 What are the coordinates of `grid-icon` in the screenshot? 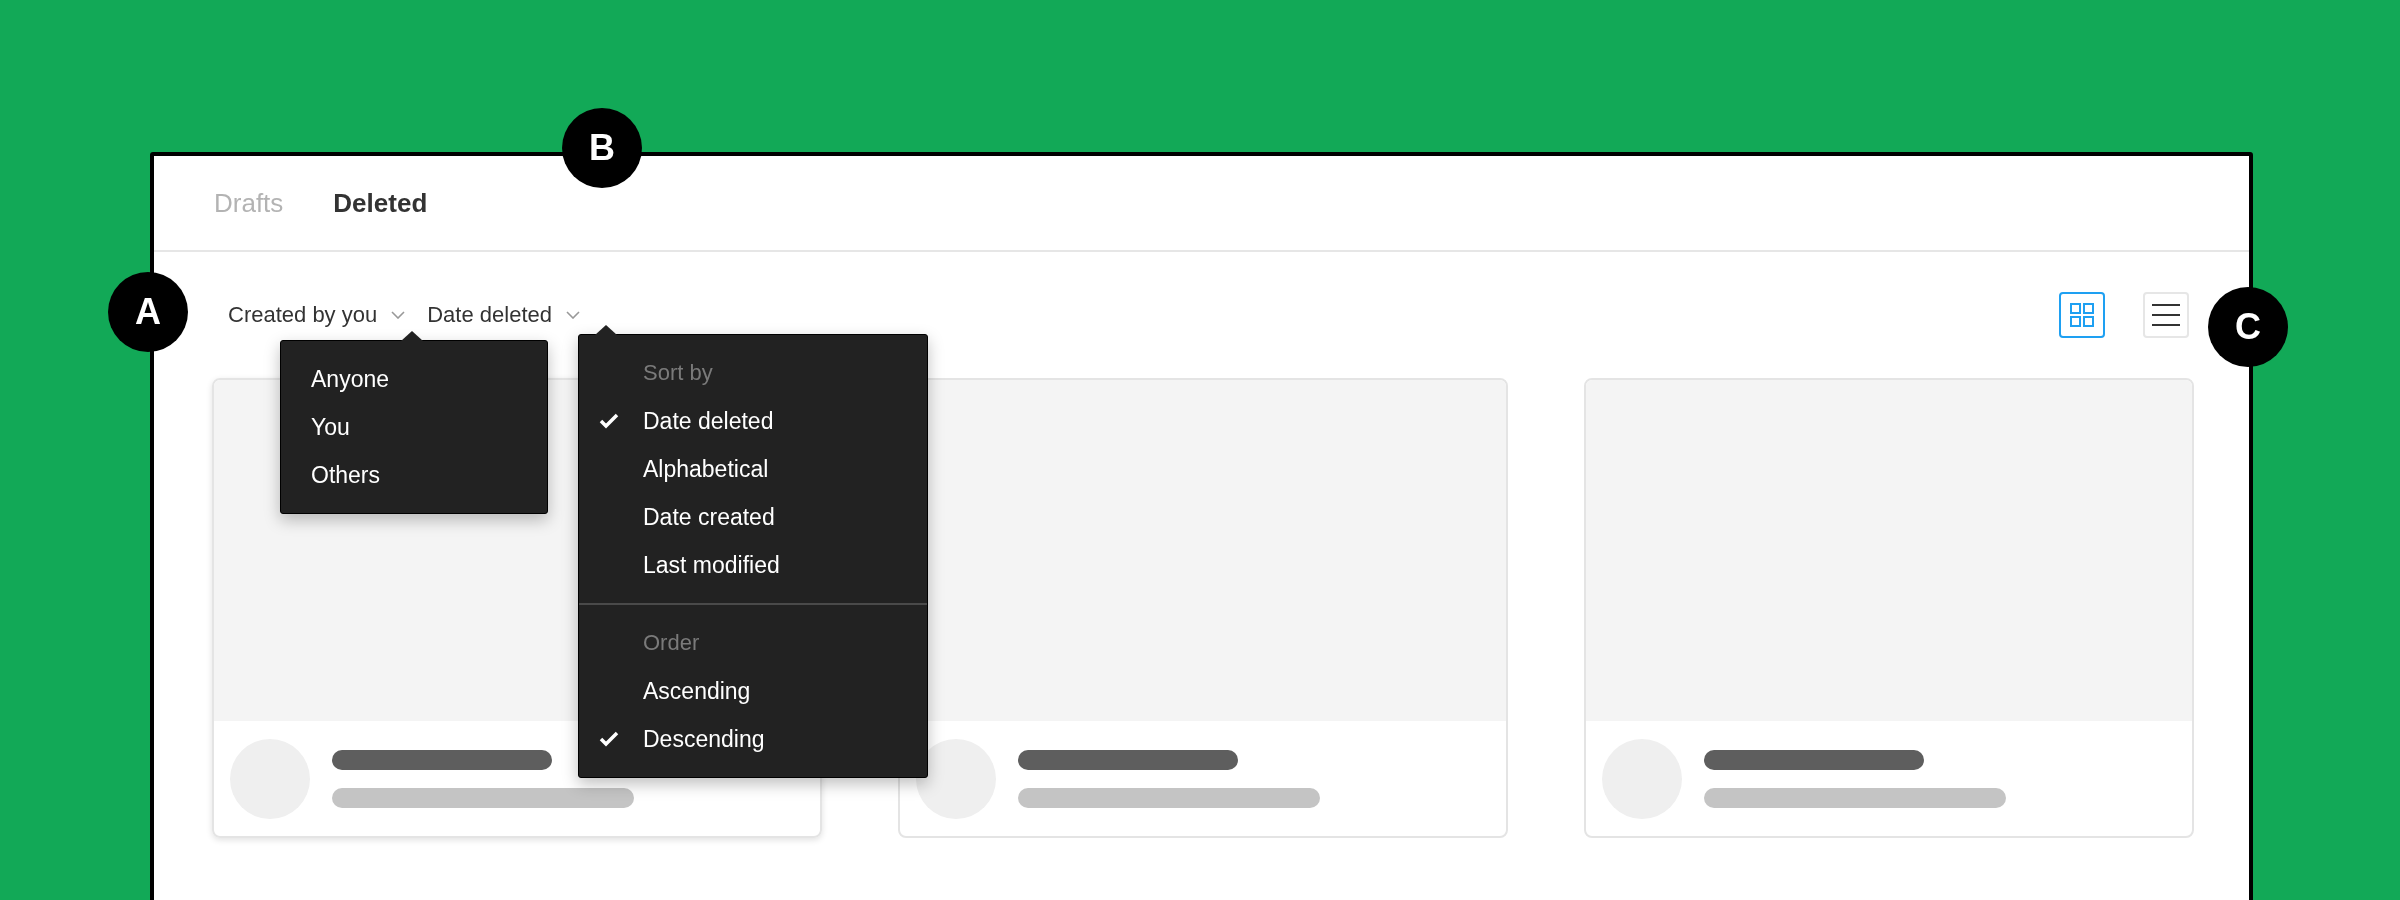 It's located at (2082, 315).